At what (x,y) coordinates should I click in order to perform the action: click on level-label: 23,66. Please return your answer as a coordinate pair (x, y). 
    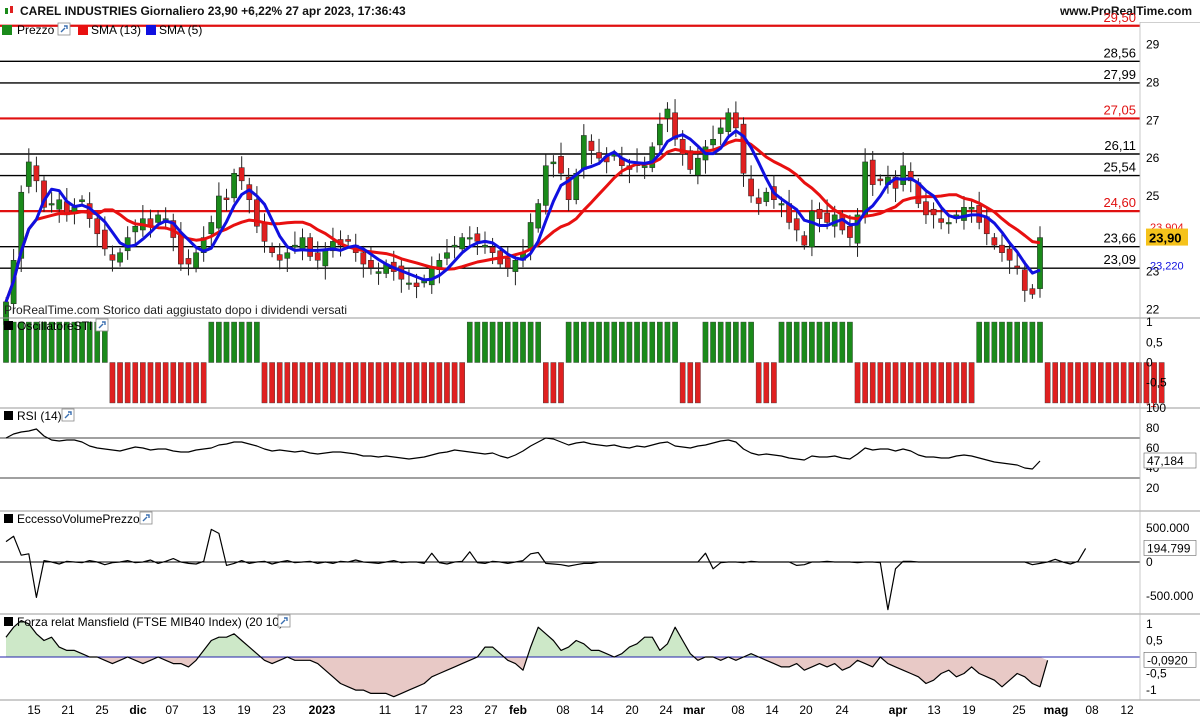
    Looking at the image, I should click on (1119, 238).